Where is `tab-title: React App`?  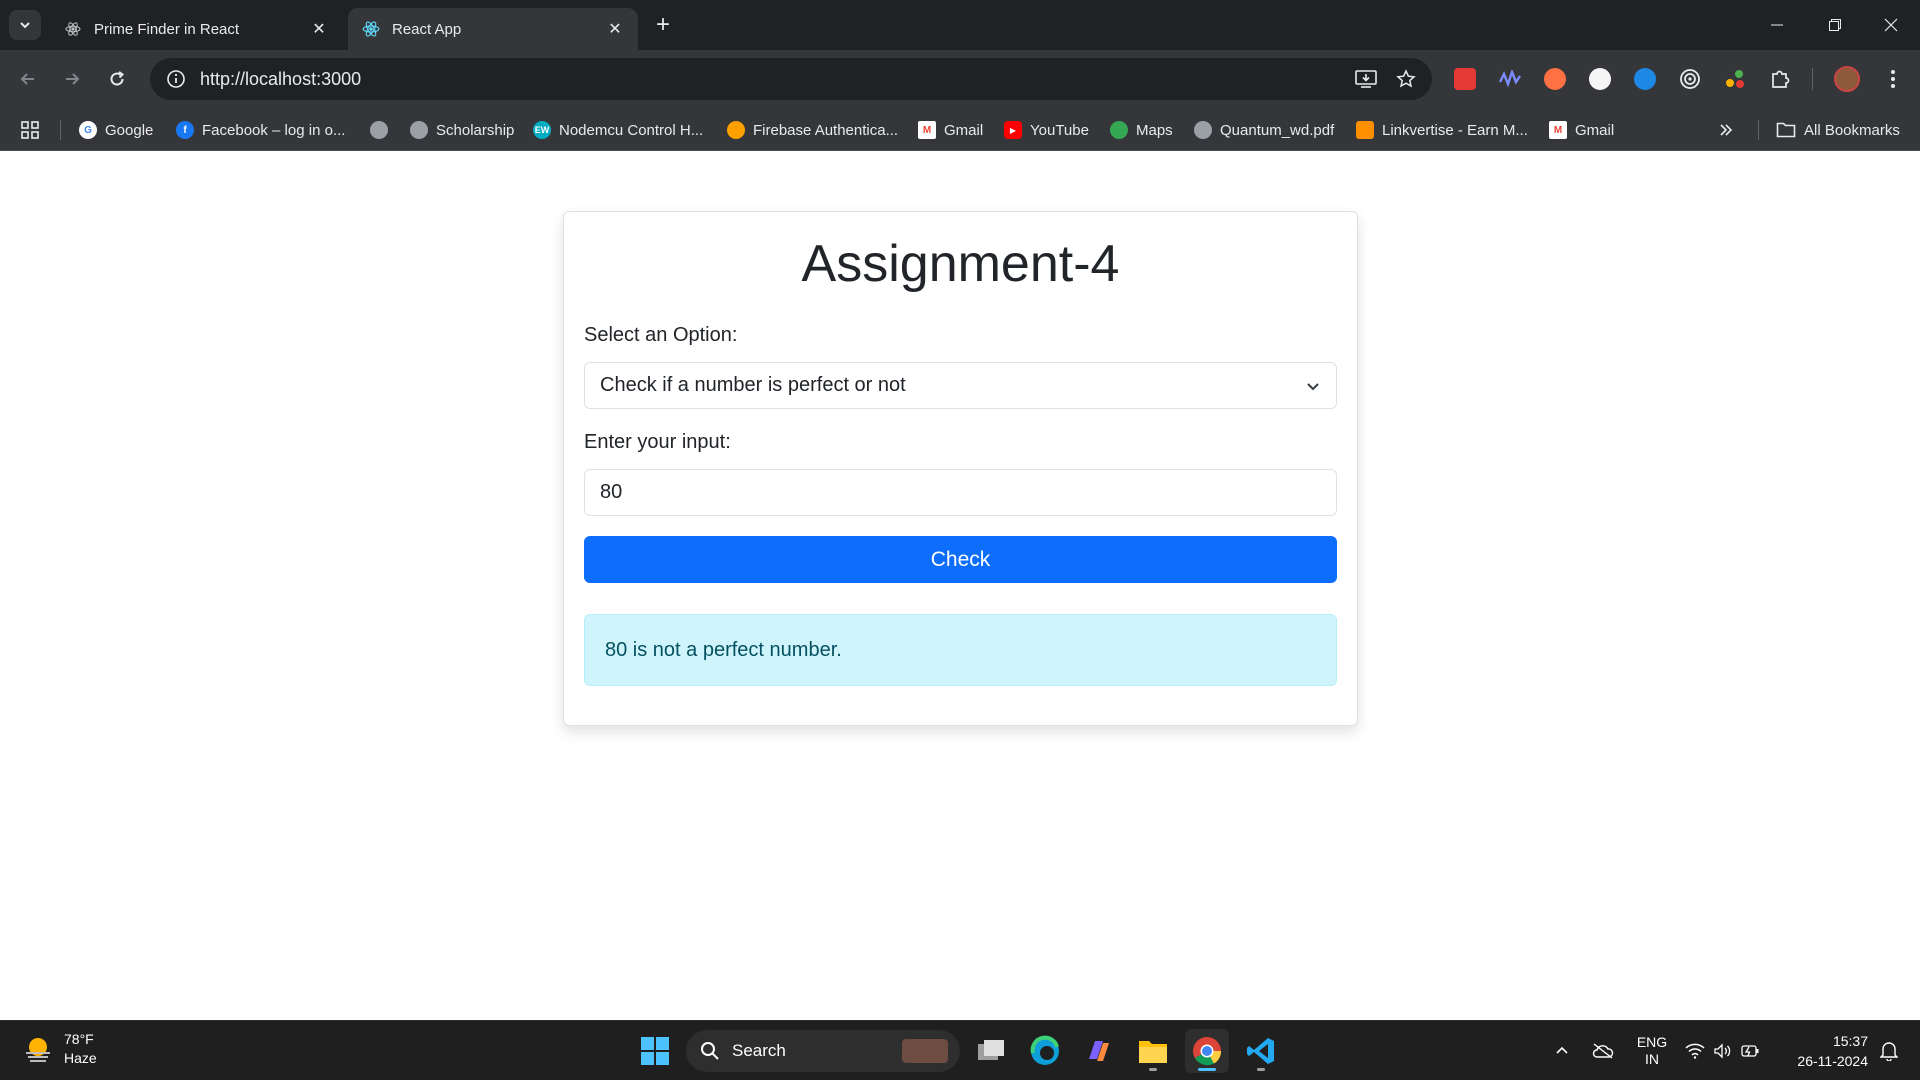
tab-title: React App is located at coordinates (427, 29).